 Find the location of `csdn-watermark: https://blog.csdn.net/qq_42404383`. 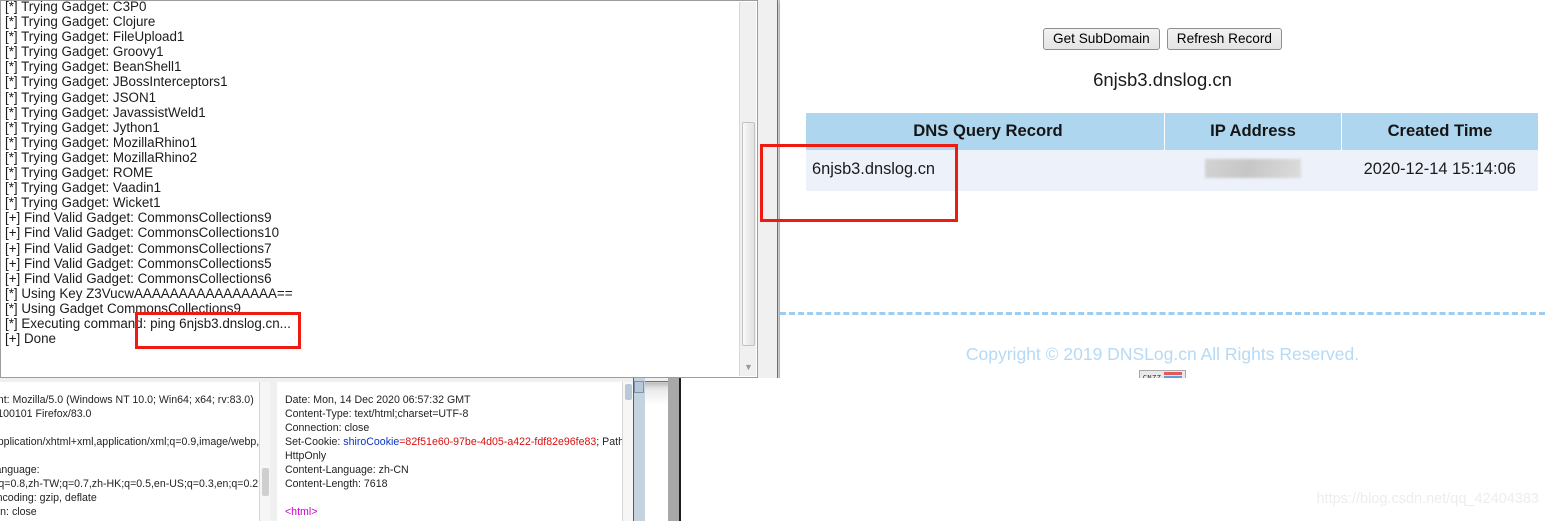

csdn-watermark: https://blog.csdn.net/qq_42404383 is located at coordinates (1427, 499).